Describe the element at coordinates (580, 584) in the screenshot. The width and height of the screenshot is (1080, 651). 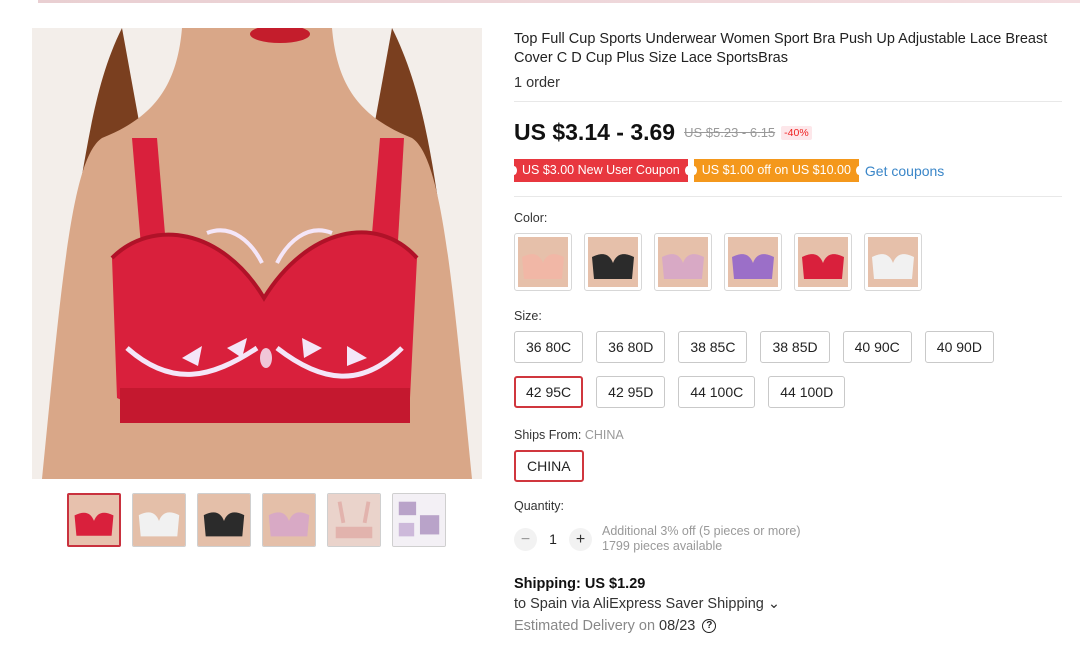
I see `shipping-cost: Shipping: US $1.29` at that location.